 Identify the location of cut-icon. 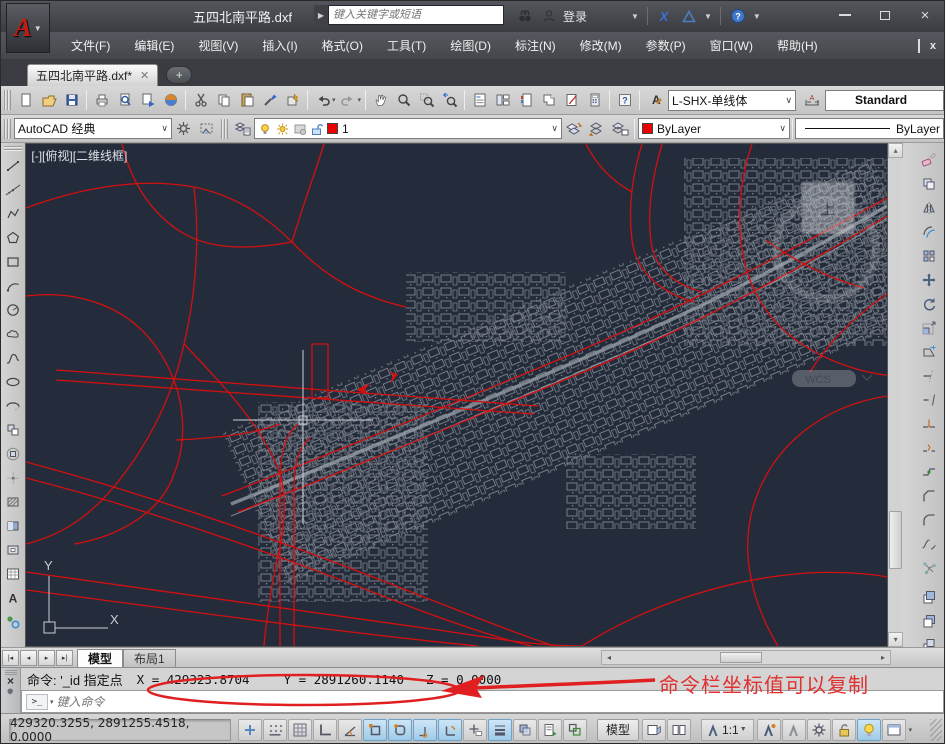
(200, 100).